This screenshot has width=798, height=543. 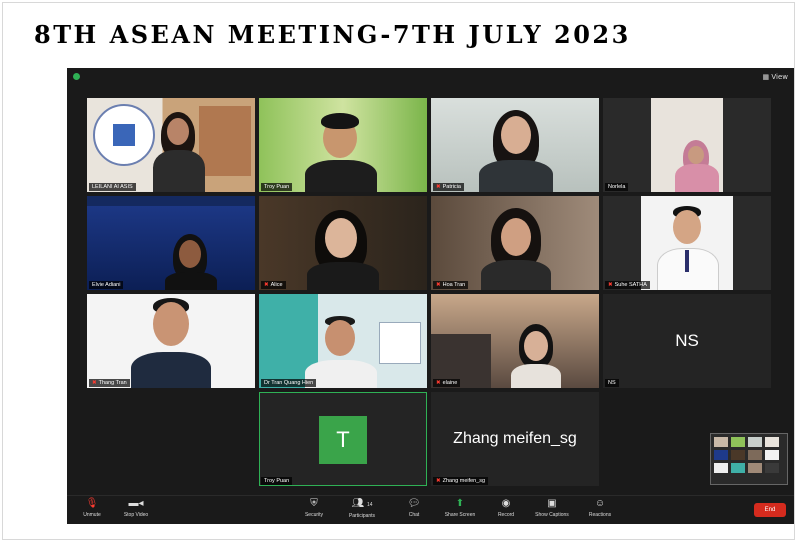 I want to click on record-icon: ◉, so click(x=506, y=503).